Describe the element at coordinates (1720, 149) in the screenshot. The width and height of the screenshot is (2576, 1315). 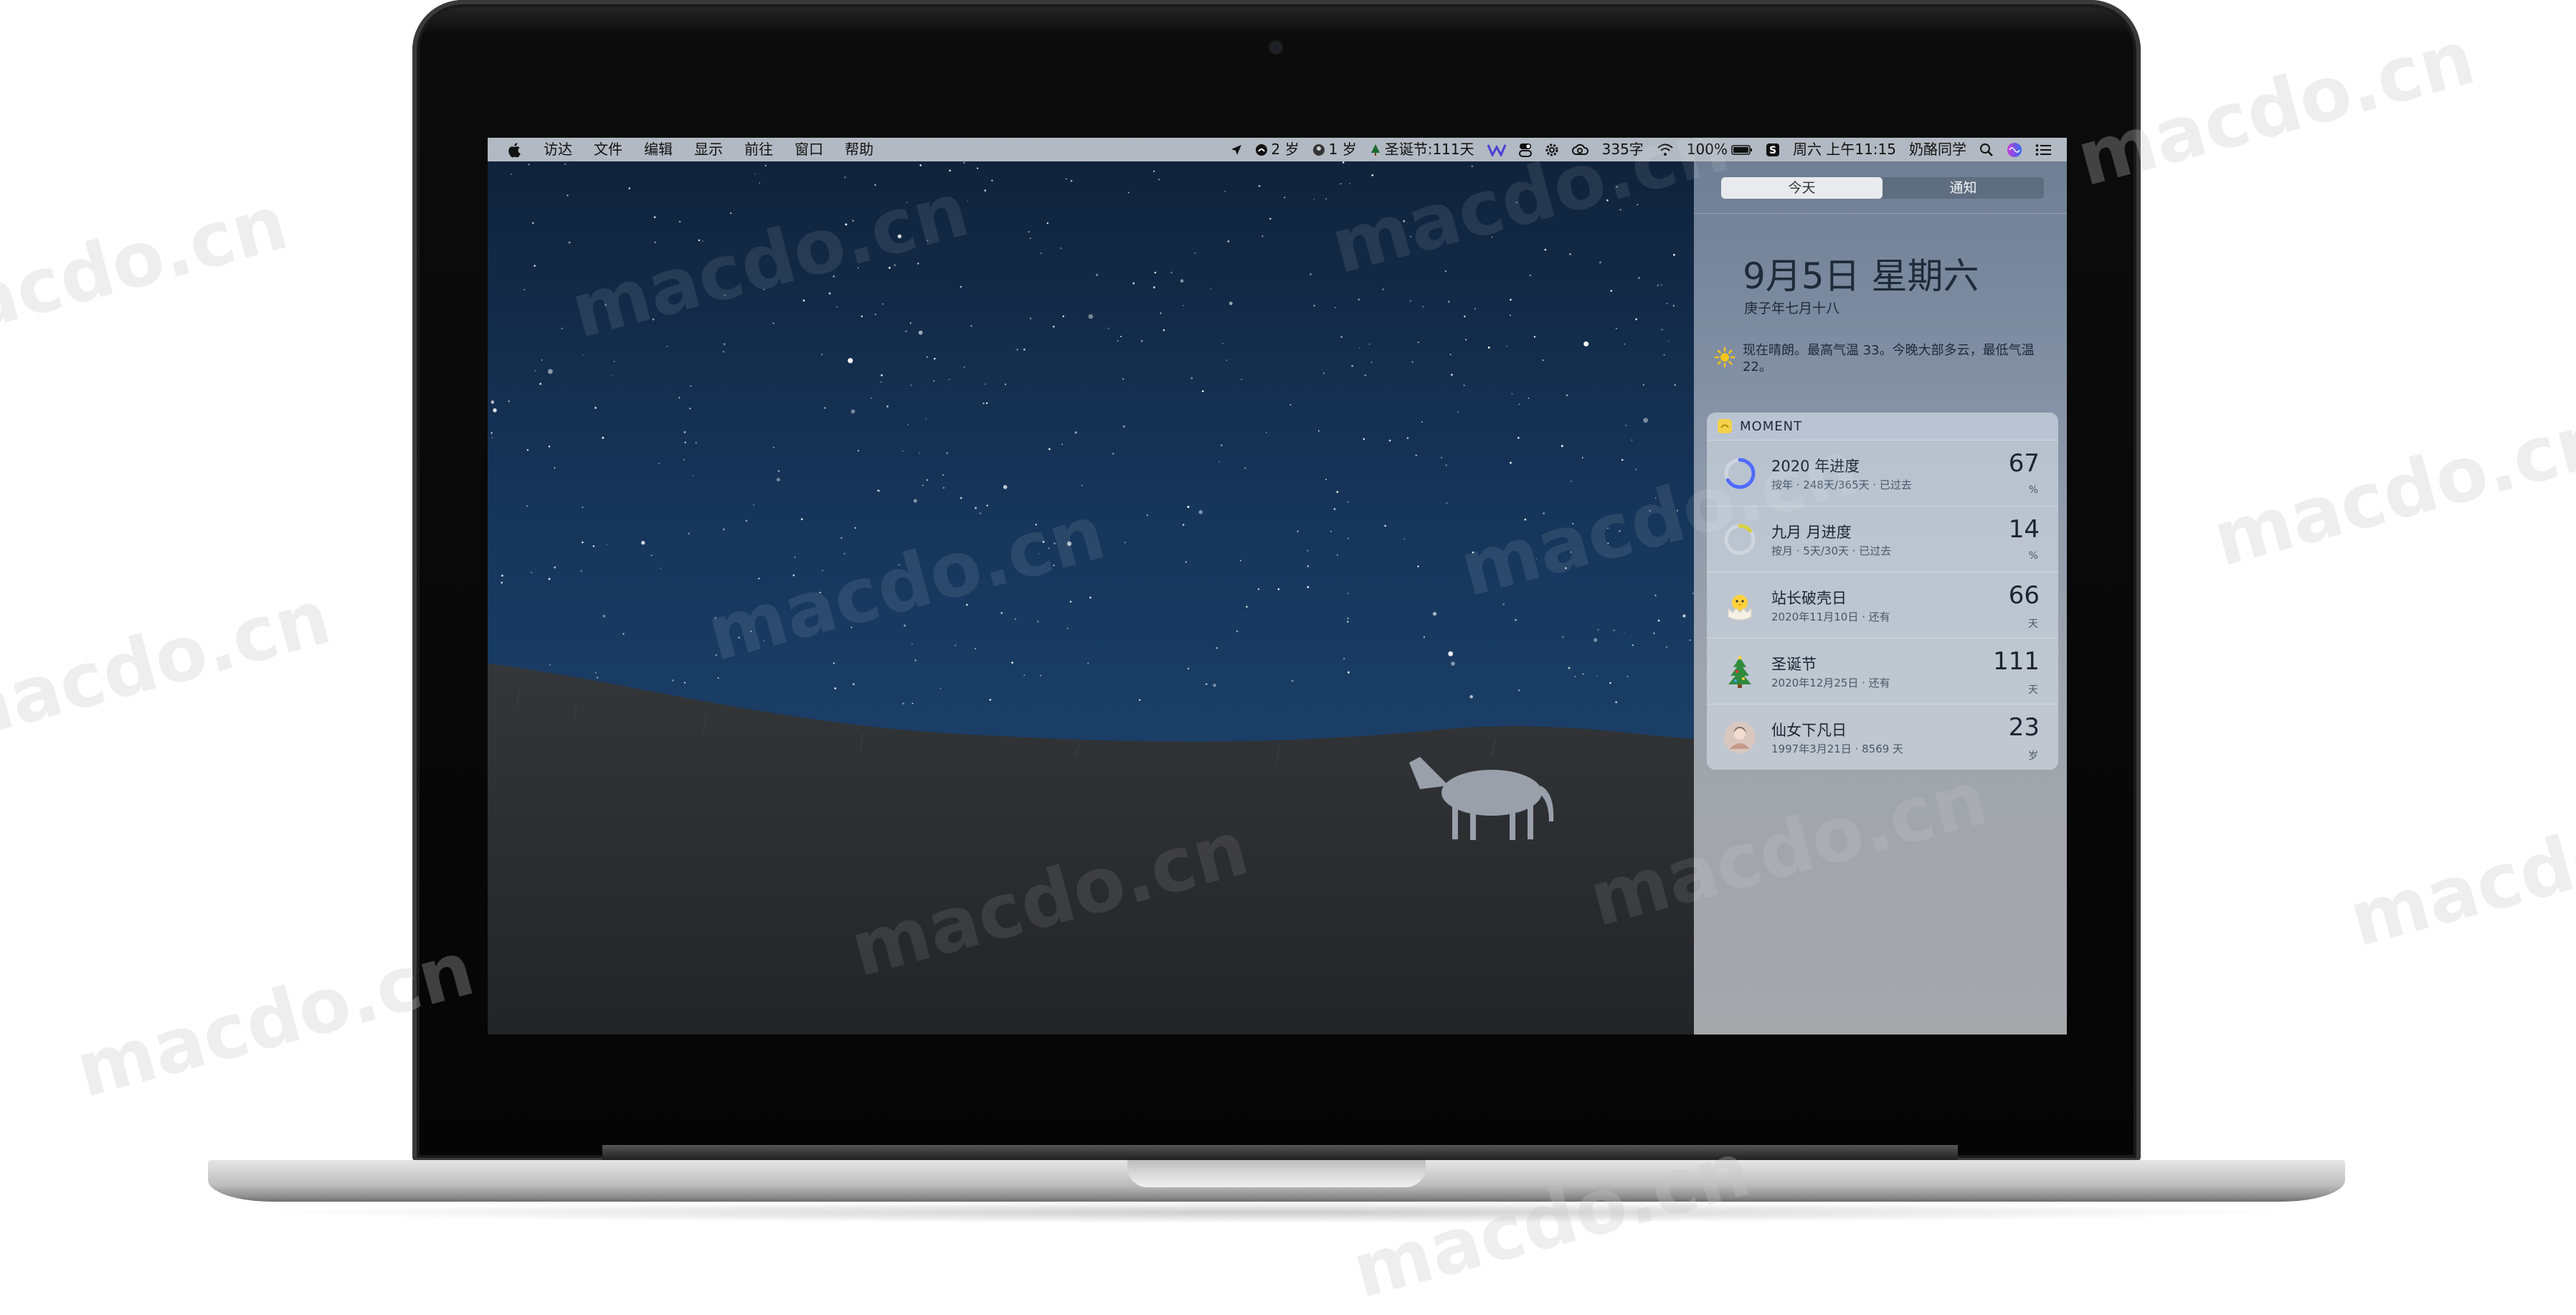
I see `battery-status: 100%` at that location.